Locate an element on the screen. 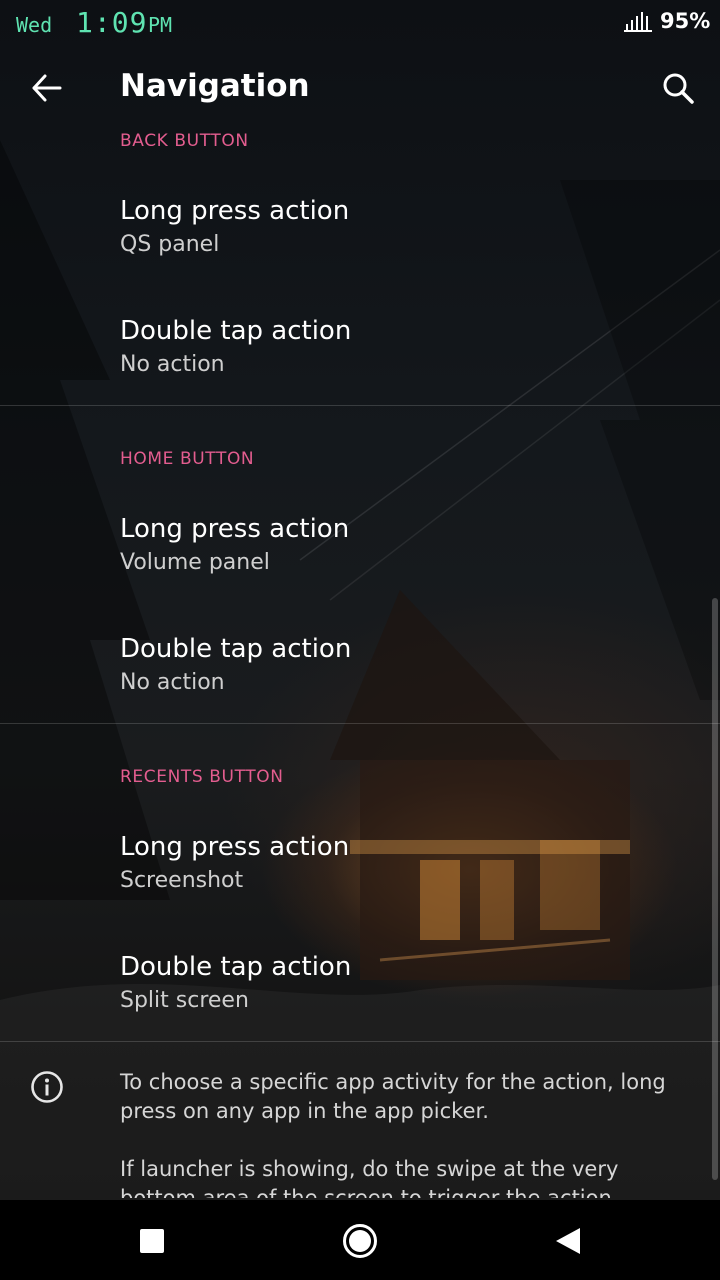 The height and width of the screenshot is (1280, 720). signal-icon is located at coordinates (638, 22).